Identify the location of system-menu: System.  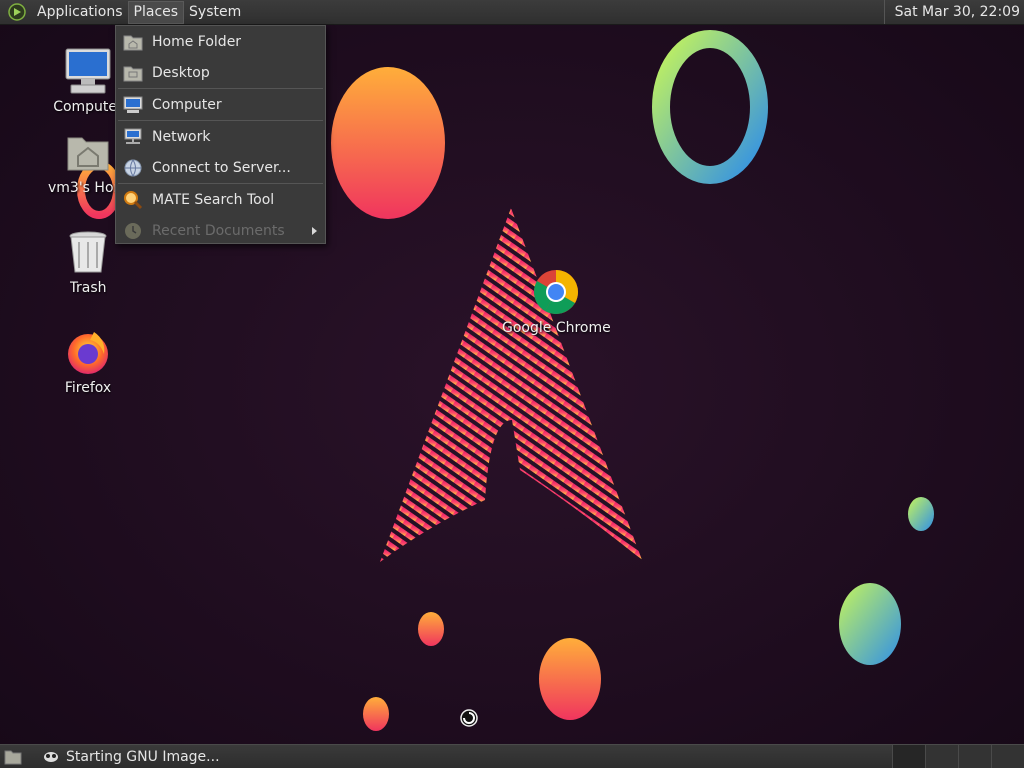
(215, 12).